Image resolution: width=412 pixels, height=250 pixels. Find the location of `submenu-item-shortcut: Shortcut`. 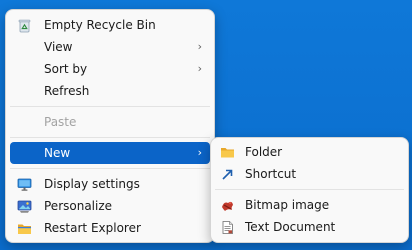

submenu-item-shortcut: Shortcut is located at coordinates (309, 174).